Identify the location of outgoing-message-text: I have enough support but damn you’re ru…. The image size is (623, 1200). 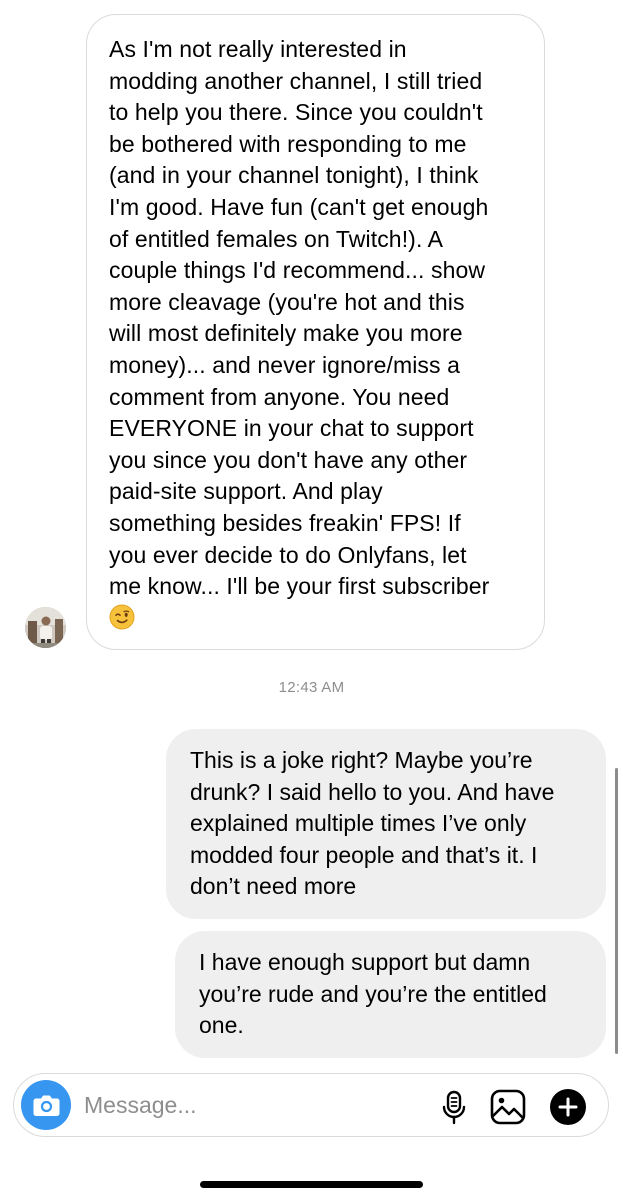
(373, 994).